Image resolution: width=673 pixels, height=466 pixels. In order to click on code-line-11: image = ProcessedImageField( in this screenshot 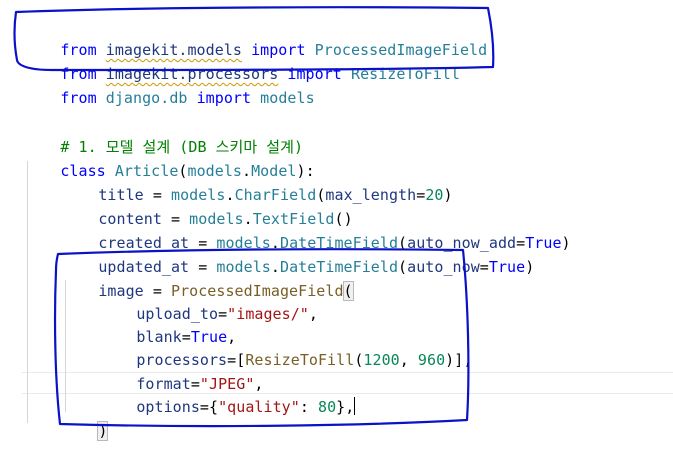, I will do `click(208, 279)`.